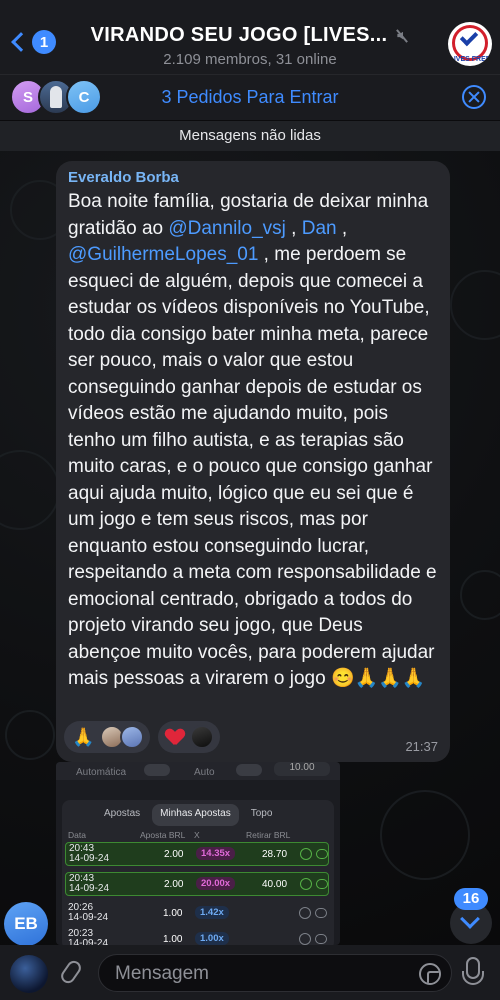 The height and width of the screenshot is (1000, 500). I want to click on join-requests-bar: S C 3 Pedidos Para Entrar, so click(250, 97).